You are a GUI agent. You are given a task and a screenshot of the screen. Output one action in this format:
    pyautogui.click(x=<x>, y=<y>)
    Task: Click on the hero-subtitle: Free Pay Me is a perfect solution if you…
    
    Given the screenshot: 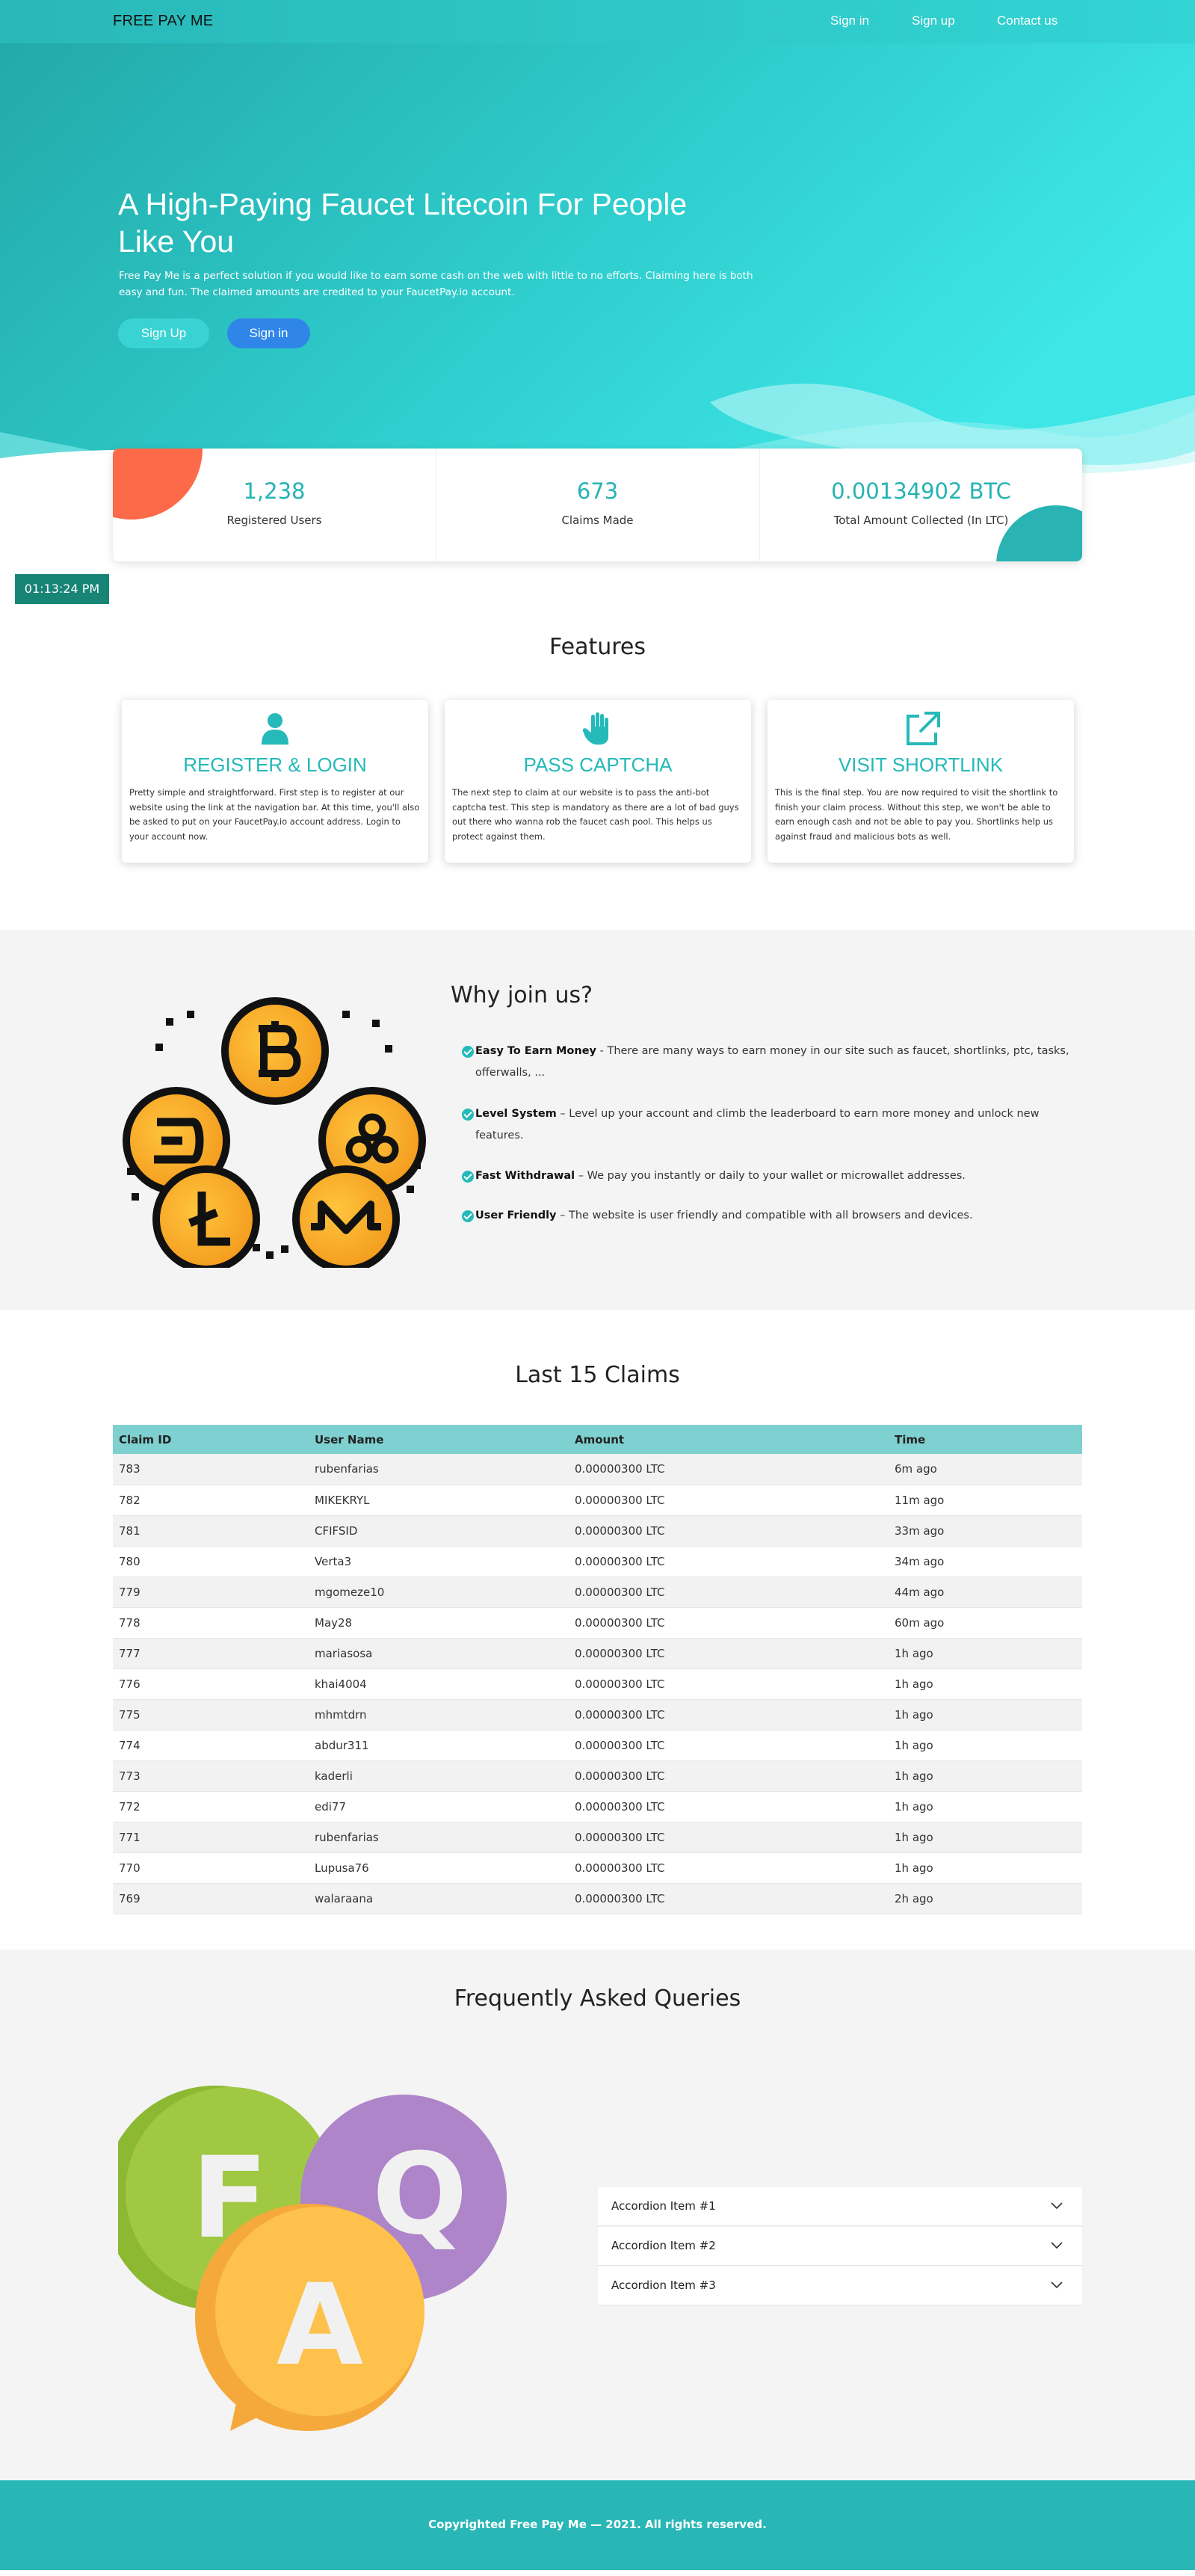 What is the action you would take?
    pyautogui.click(x=436, y=284)
    